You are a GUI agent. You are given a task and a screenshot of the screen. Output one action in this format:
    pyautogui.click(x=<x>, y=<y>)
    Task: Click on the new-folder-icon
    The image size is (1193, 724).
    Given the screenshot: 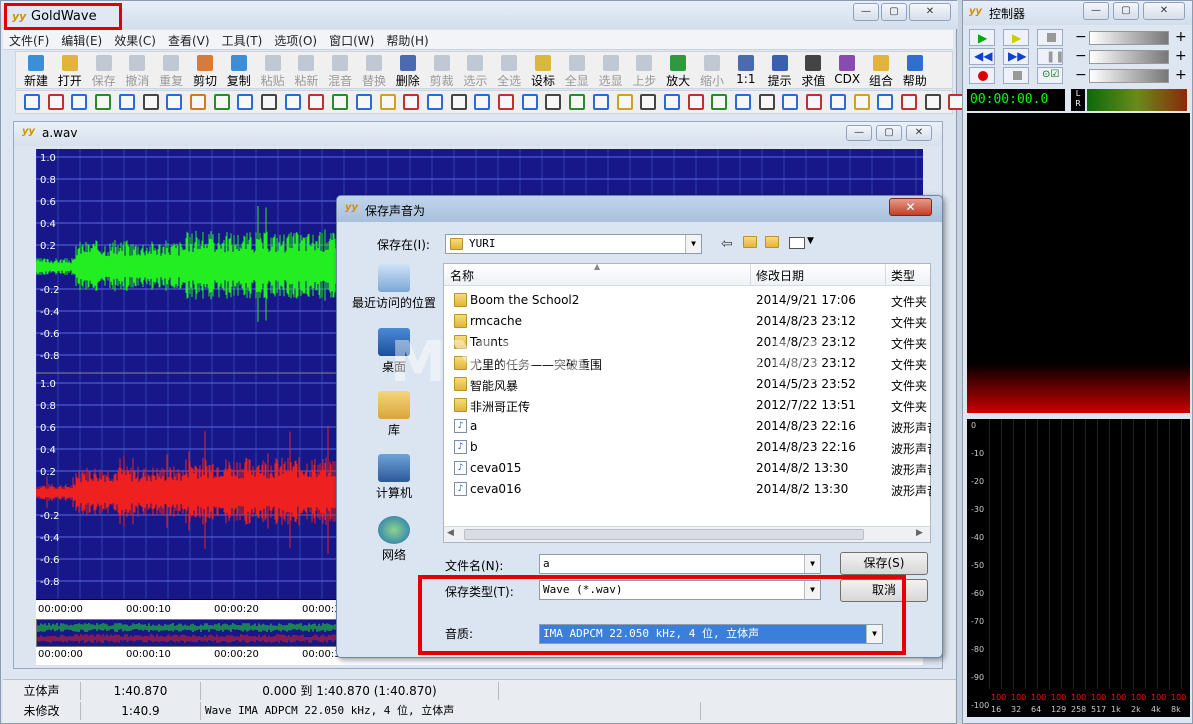 What is the action you would take?
    pyautogui.click(x=772, y=242)
    